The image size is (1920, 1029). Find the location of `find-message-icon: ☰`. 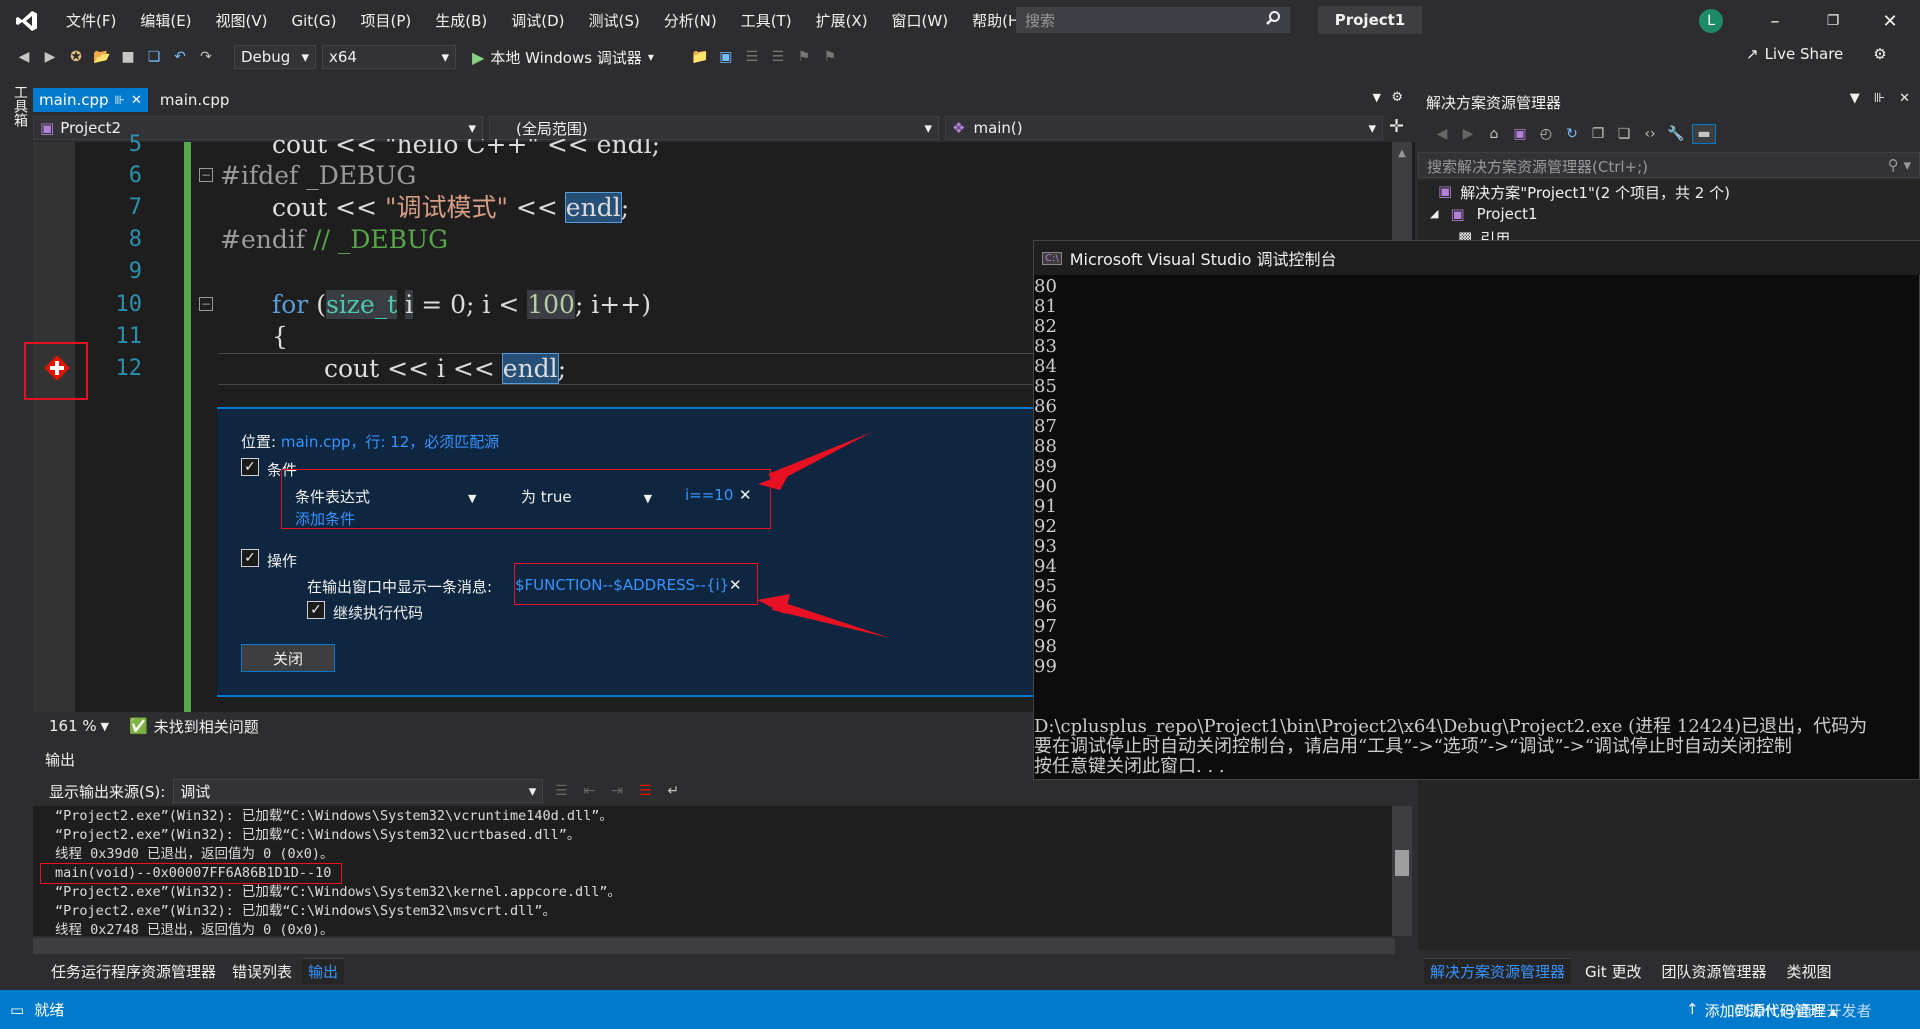

find-message-icon: ☰ is located at coordinates (561, 791).